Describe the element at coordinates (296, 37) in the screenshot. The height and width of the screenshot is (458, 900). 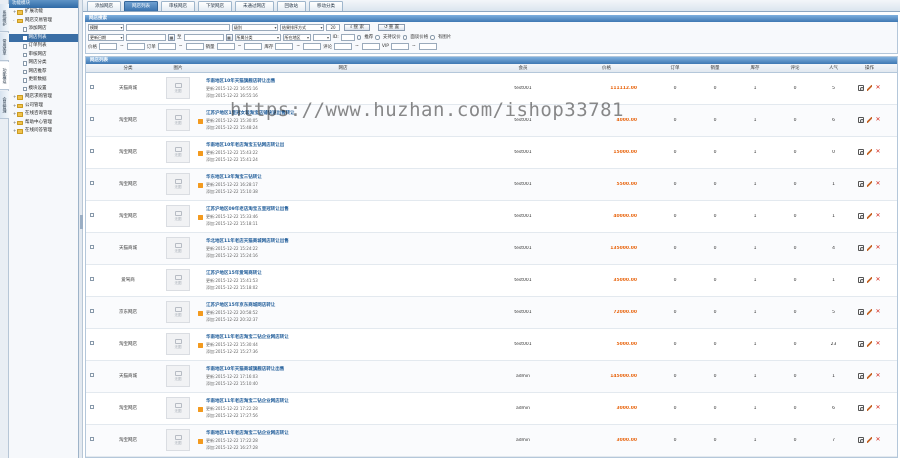
I see `area-select: 所在地区` at that location.